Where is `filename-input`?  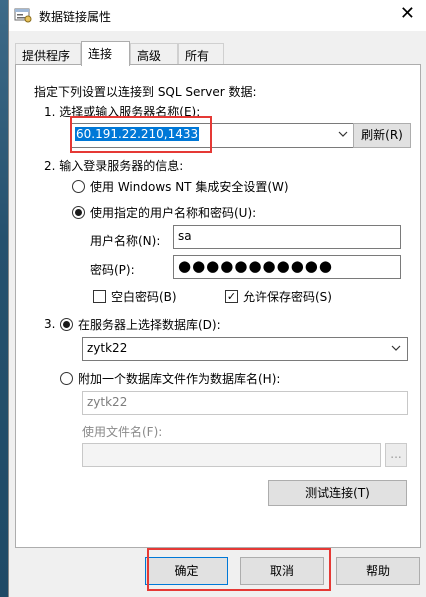
filename-input is located at coordinates (231, 455).